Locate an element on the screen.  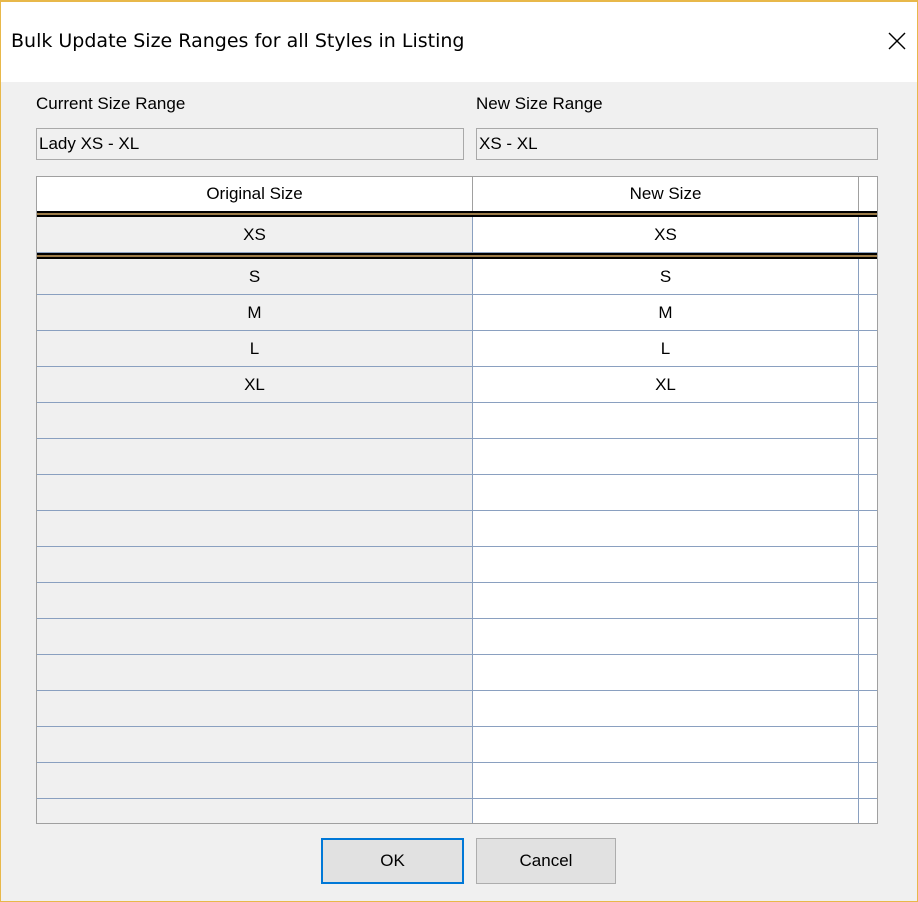
close-button is located at coordinates (897, 41).